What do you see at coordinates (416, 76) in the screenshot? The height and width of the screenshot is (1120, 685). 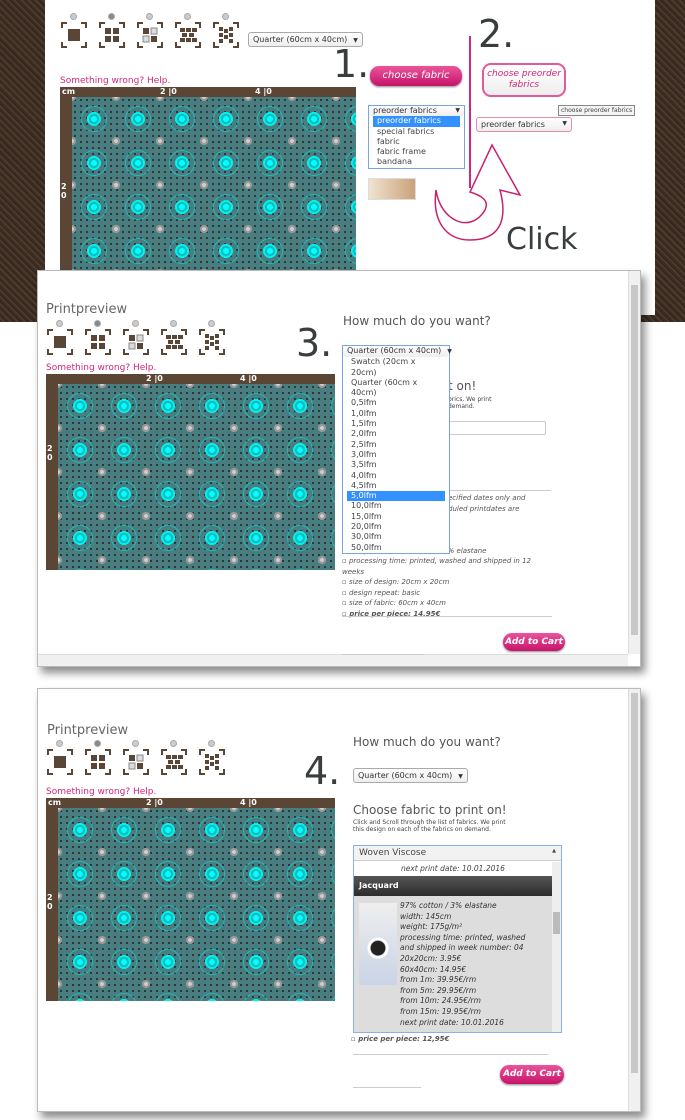 I see `choose-fabric-button: choose fabric` at bounding box center [416, 76].